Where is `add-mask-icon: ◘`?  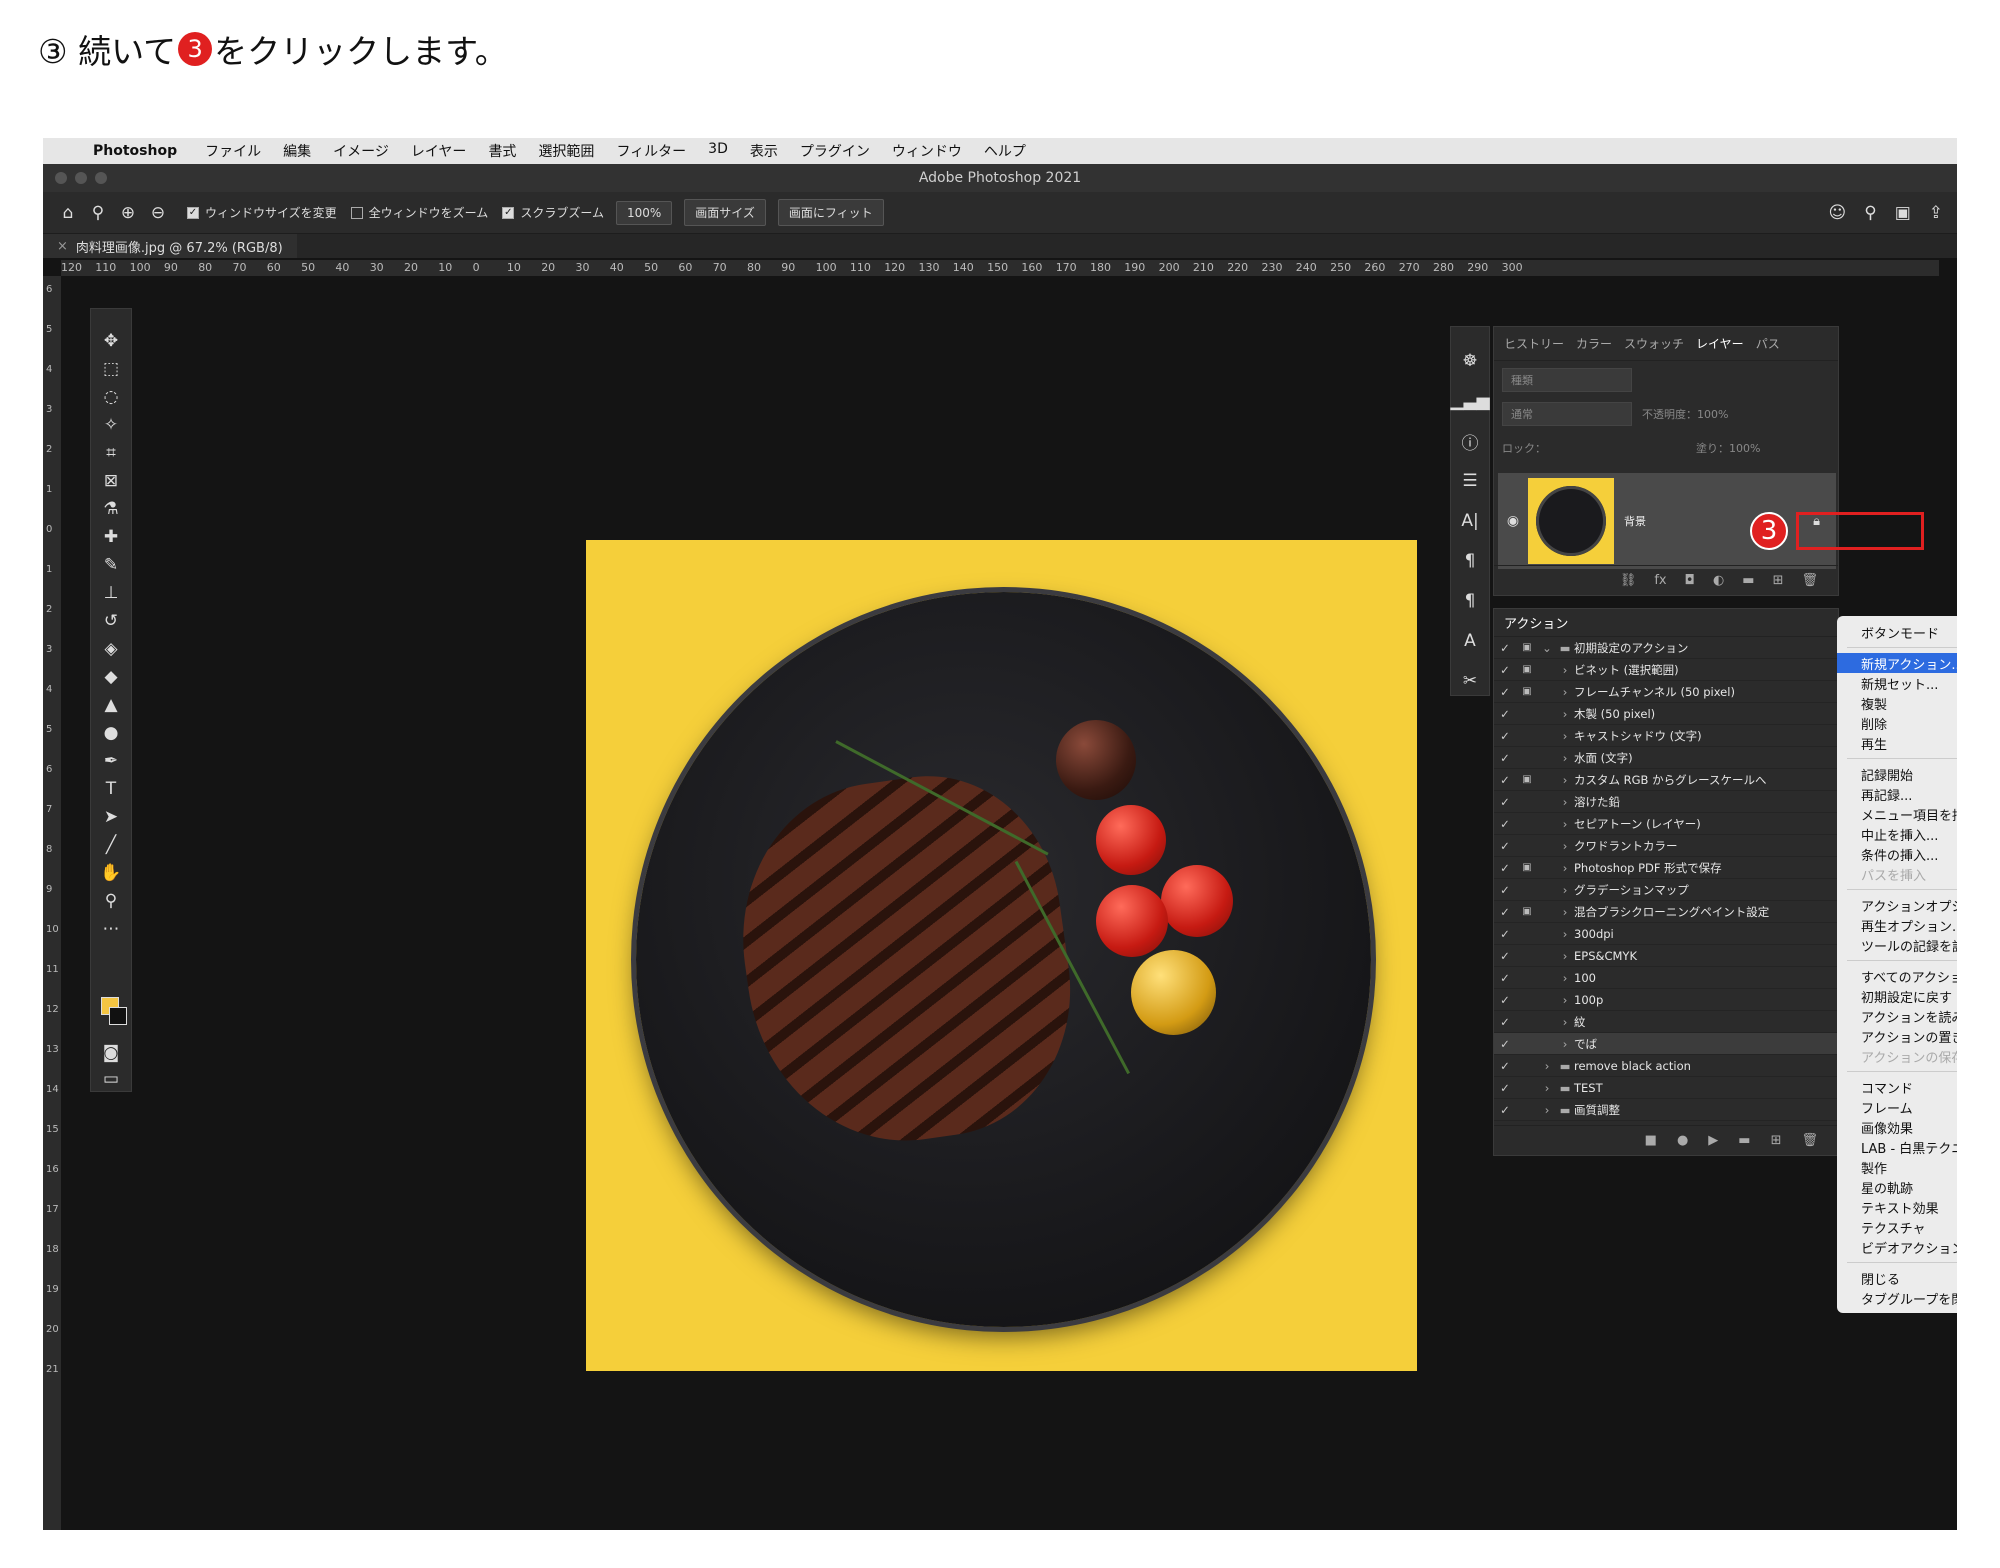
add-mask-icon: ◘ is located at coordinates (1690, 580).